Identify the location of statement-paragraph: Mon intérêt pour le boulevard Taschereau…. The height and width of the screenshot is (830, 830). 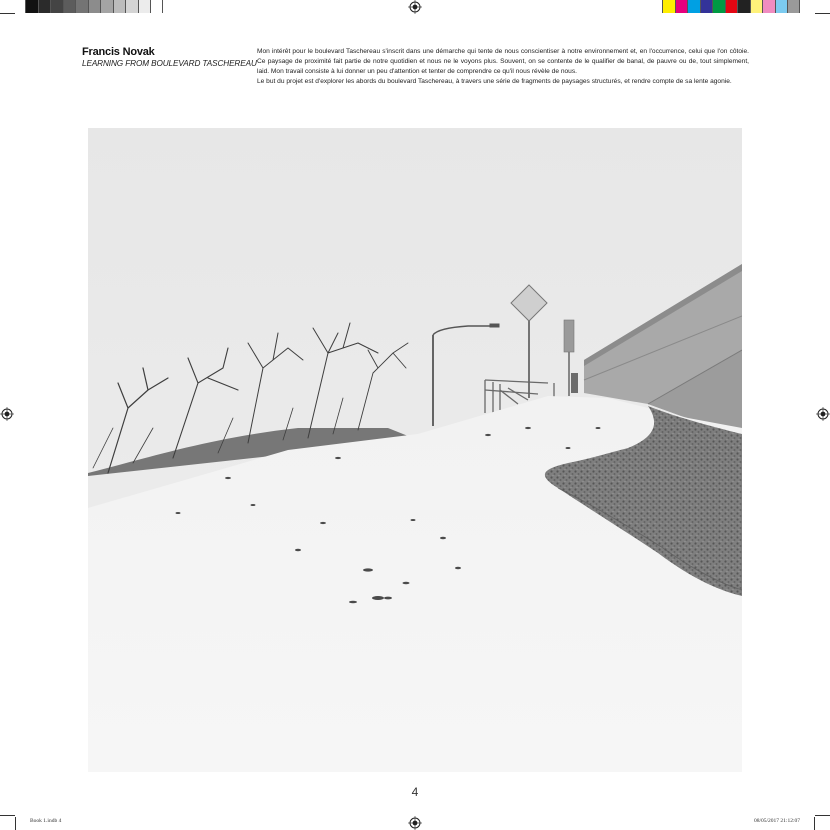
(503, 62).